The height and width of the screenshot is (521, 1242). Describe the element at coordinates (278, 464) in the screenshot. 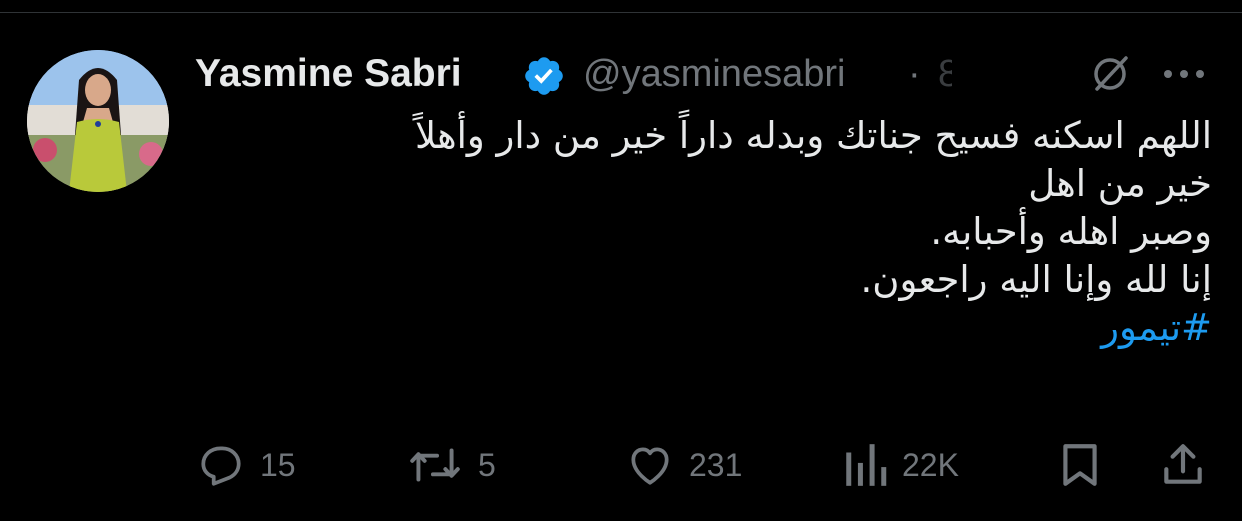

I see `reply-count: 15` at that location.